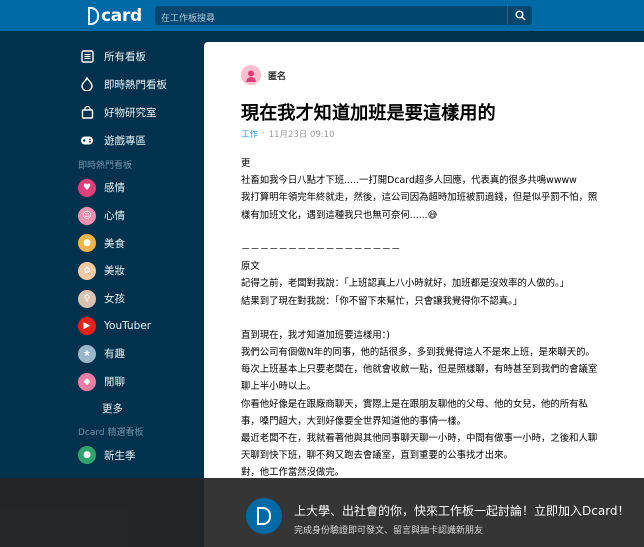  What do you see at coordinates (130, 112) in the screenshot?
I see `sidebar-item-label: 好物研究室` at bounding box center [130, 112].